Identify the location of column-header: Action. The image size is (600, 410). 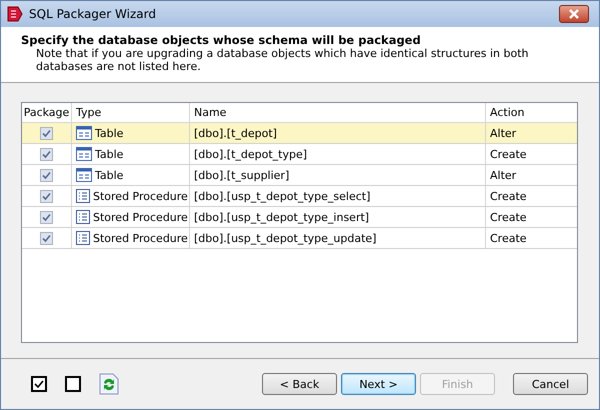
(531, 112).